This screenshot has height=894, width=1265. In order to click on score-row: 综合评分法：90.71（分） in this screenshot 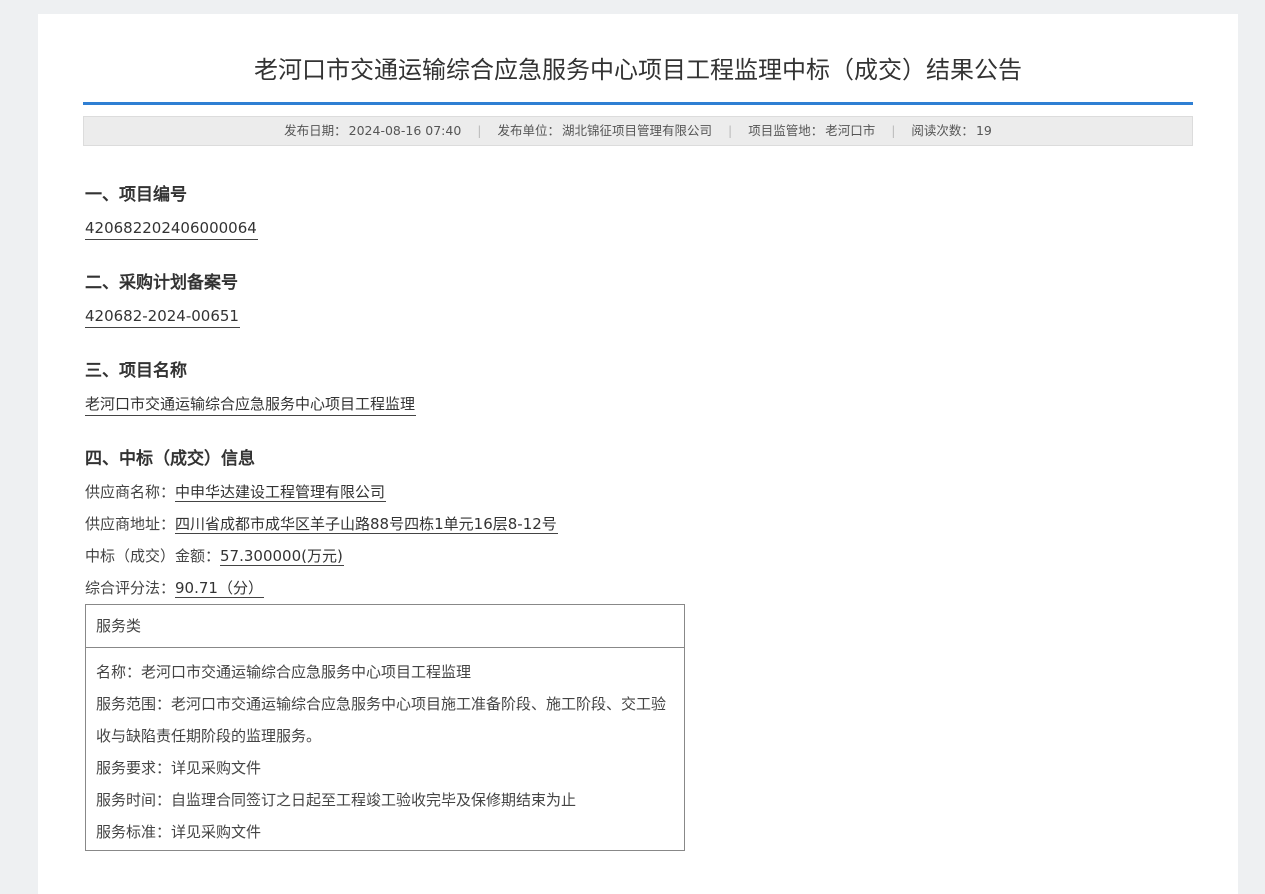, I will do `click(174, 588)`.